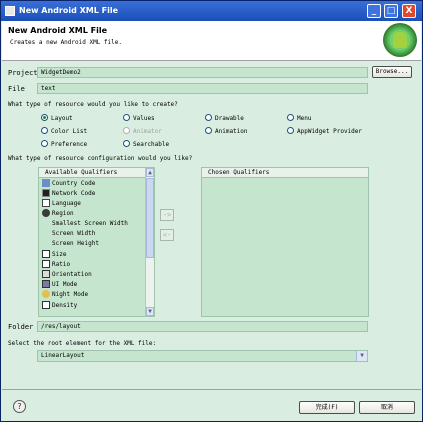  What do you see at coordinates (147, 131) in the screenshot?
I see `radio-animator-label: Animator` at bounding box center [147, 131].